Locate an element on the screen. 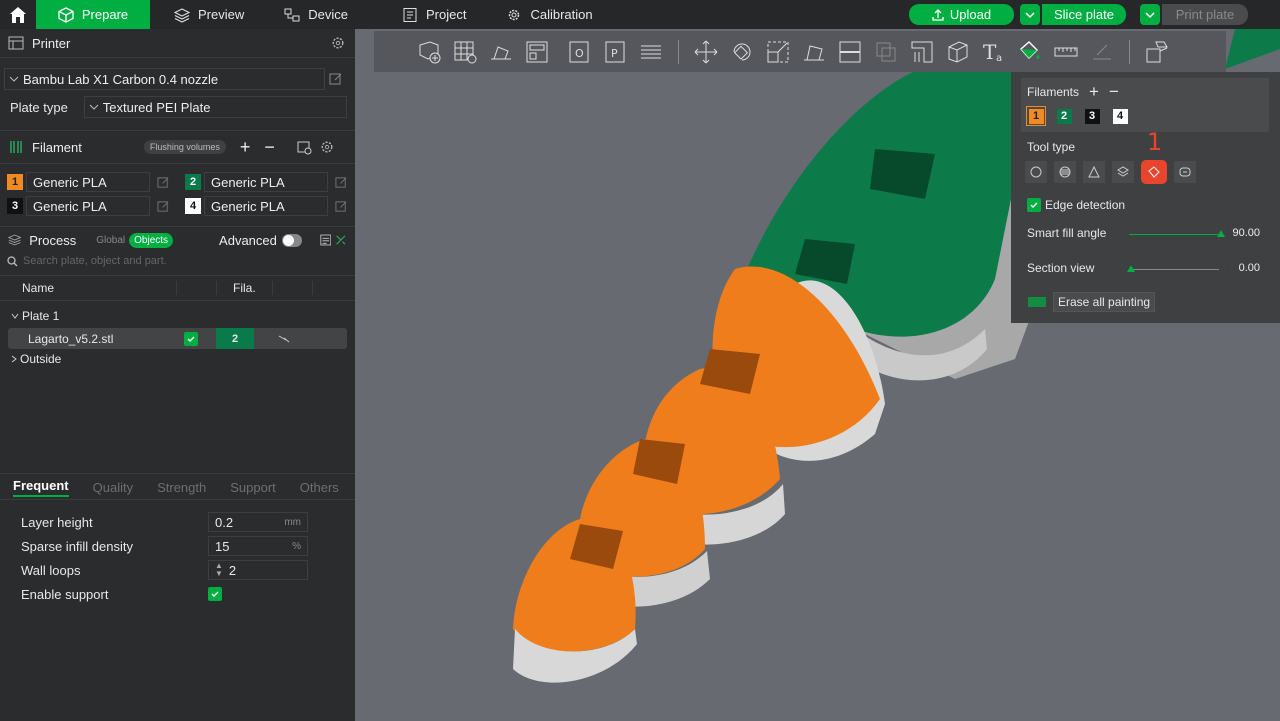 Image resolution: width=1280 pixels, height=721 pixels. filament-badge-4: 4 is located at coordinates (193, 206).